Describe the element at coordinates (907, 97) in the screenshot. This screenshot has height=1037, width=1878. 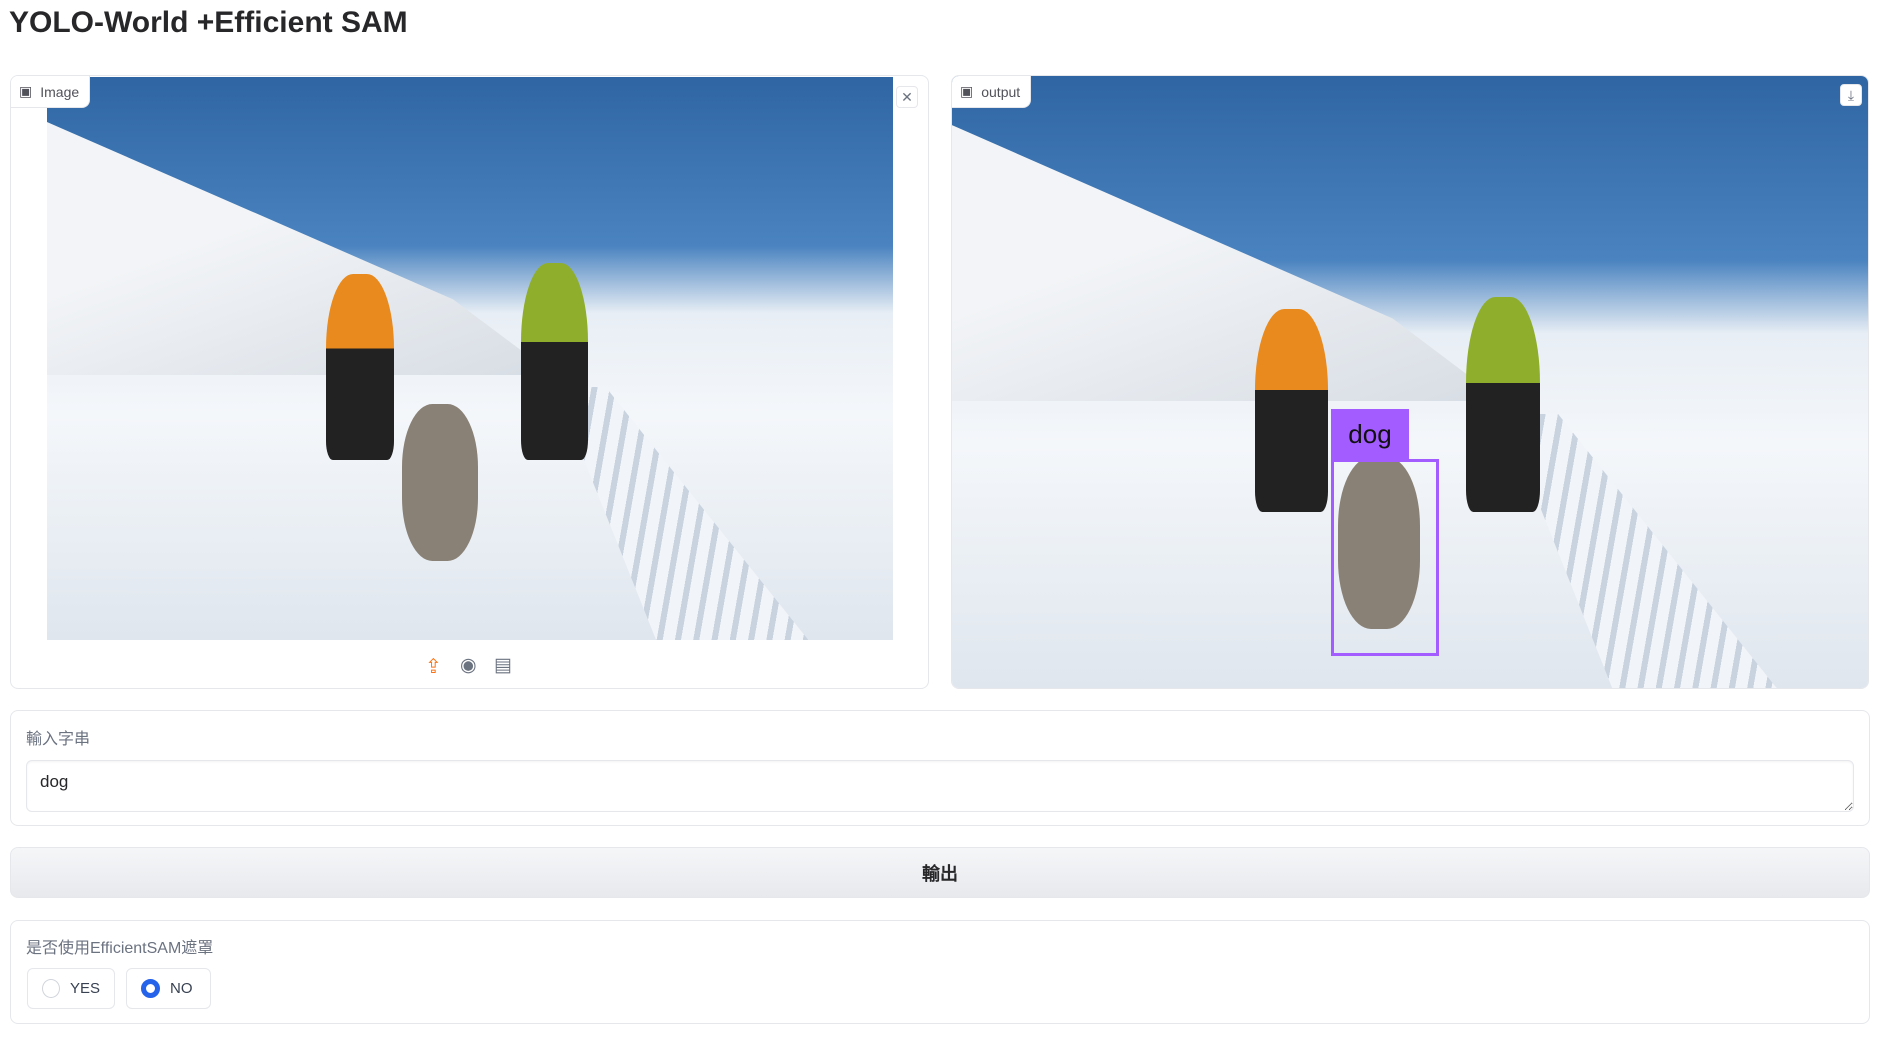
I see `close-icon: ✕` at that location.